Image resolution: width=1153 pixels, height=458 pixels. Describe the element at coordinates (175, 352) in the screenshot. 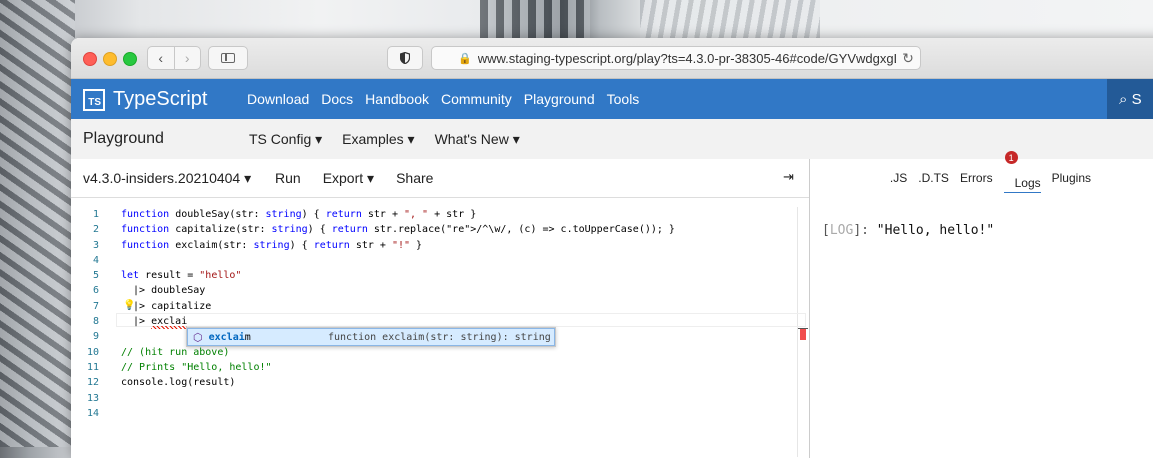

I see `code-text: // (hit run above)` at that location.